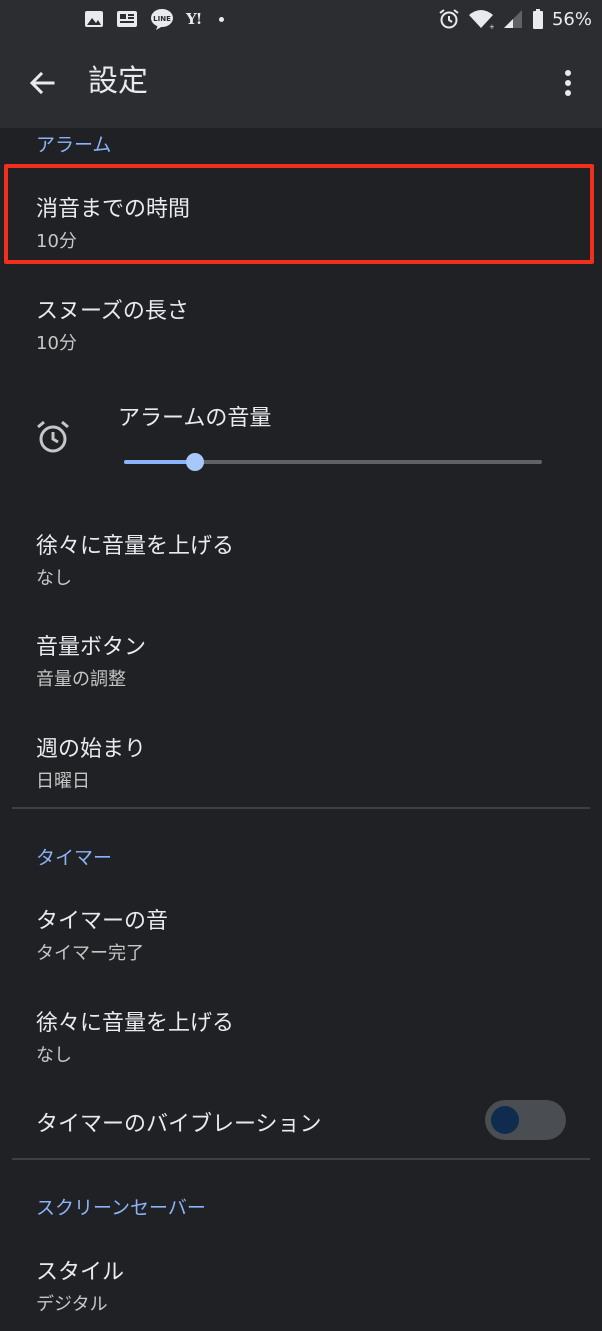 The width and height of the screenshot is (602, 1331). I want to click on setting-summary: 日曜日, so click(63, 781).